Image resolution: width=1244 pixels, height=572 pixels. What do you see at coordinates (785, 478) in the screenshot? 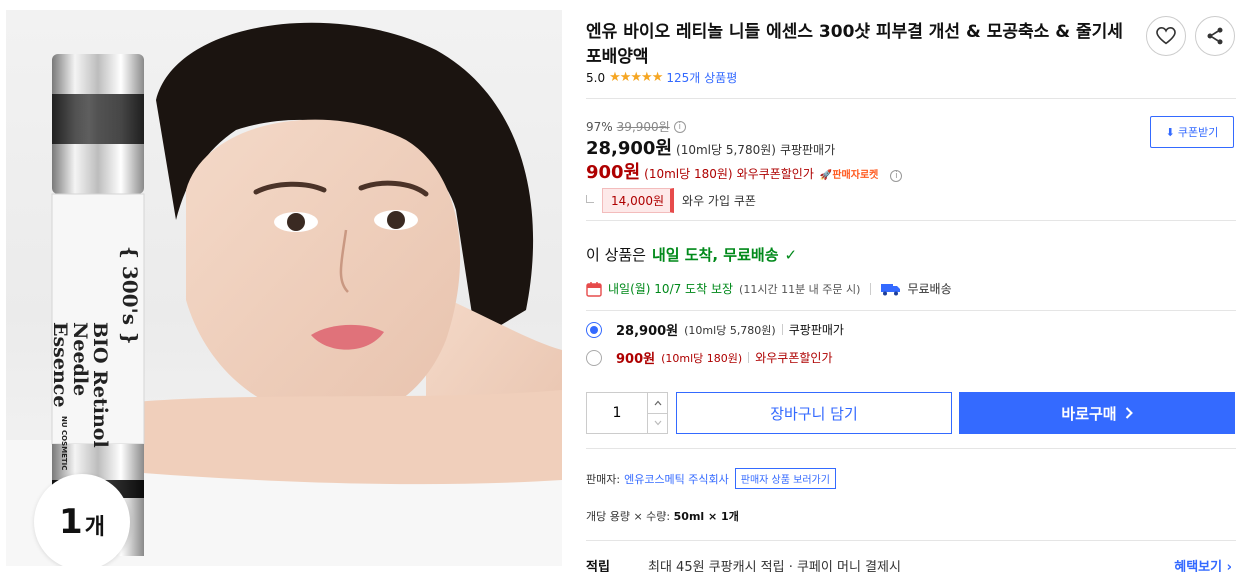
I see `seller-products-button: 판매자 상품 보러가기` at bounding box center [785, 478].